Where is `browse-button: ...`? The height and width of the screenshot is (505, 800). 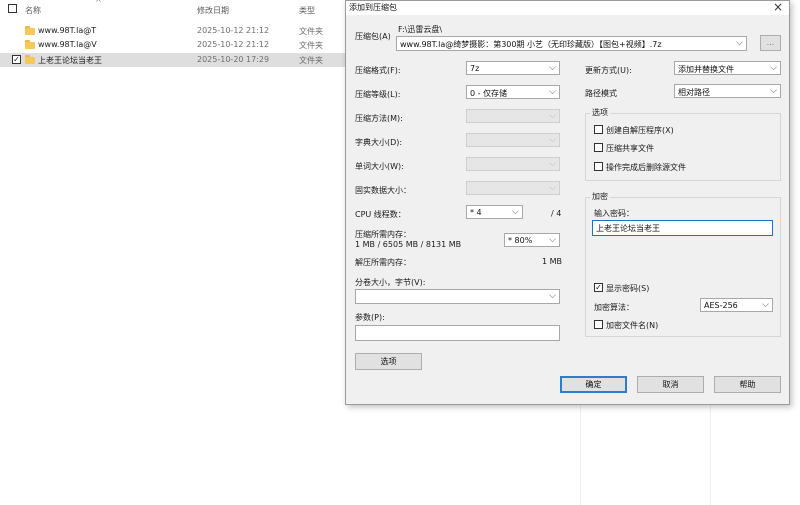
browse-button: ... is located at coordinates (770, 43).